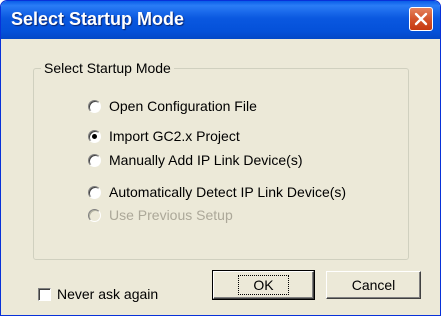 The height and width of the screenshot is (316, 441). What do you see at coordinates (206, 160) in the screenshot?
I see `radio-label: Manually Add IP Link Device(s)` at bounding box center [206, 160].